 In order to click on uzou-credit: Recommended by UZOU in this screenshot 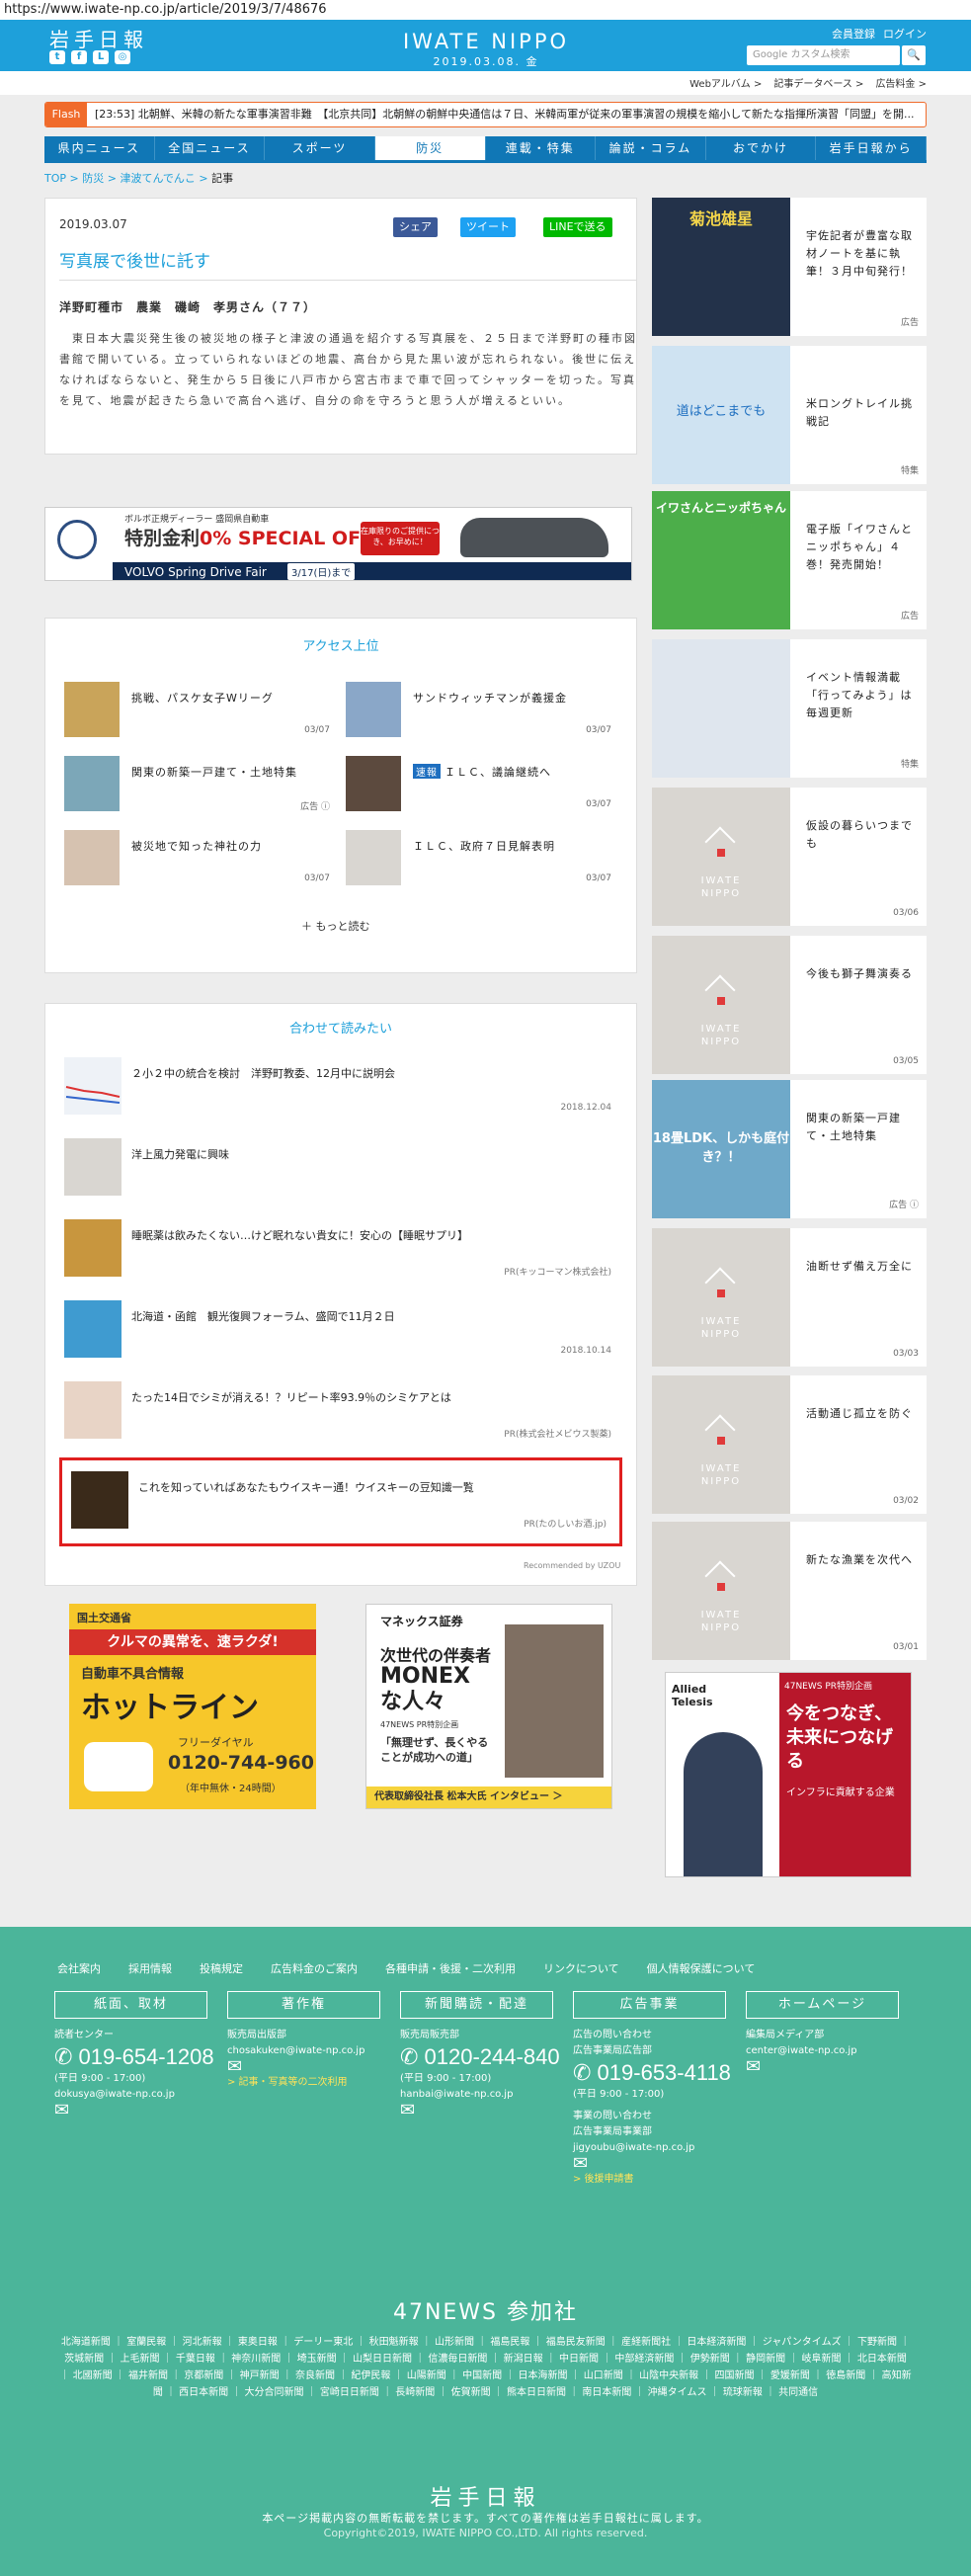, I will do `click(572, 1565)`.